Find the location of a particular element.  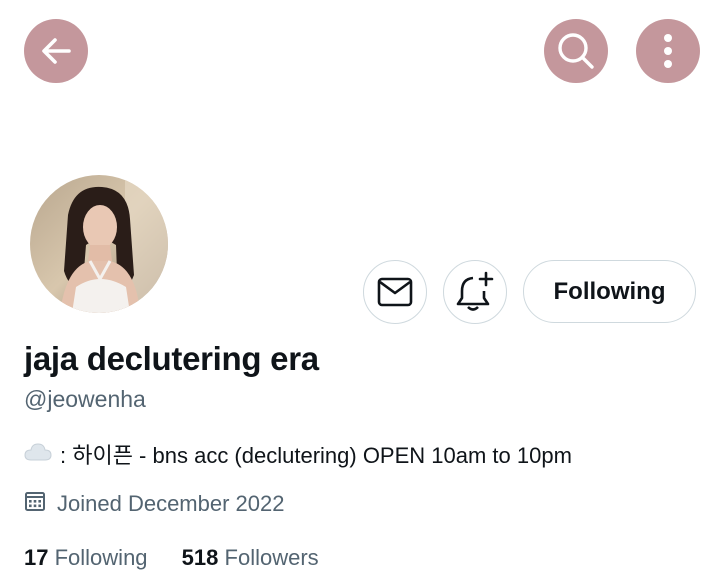

following-count: 17 is located at coordinates (36, 557).